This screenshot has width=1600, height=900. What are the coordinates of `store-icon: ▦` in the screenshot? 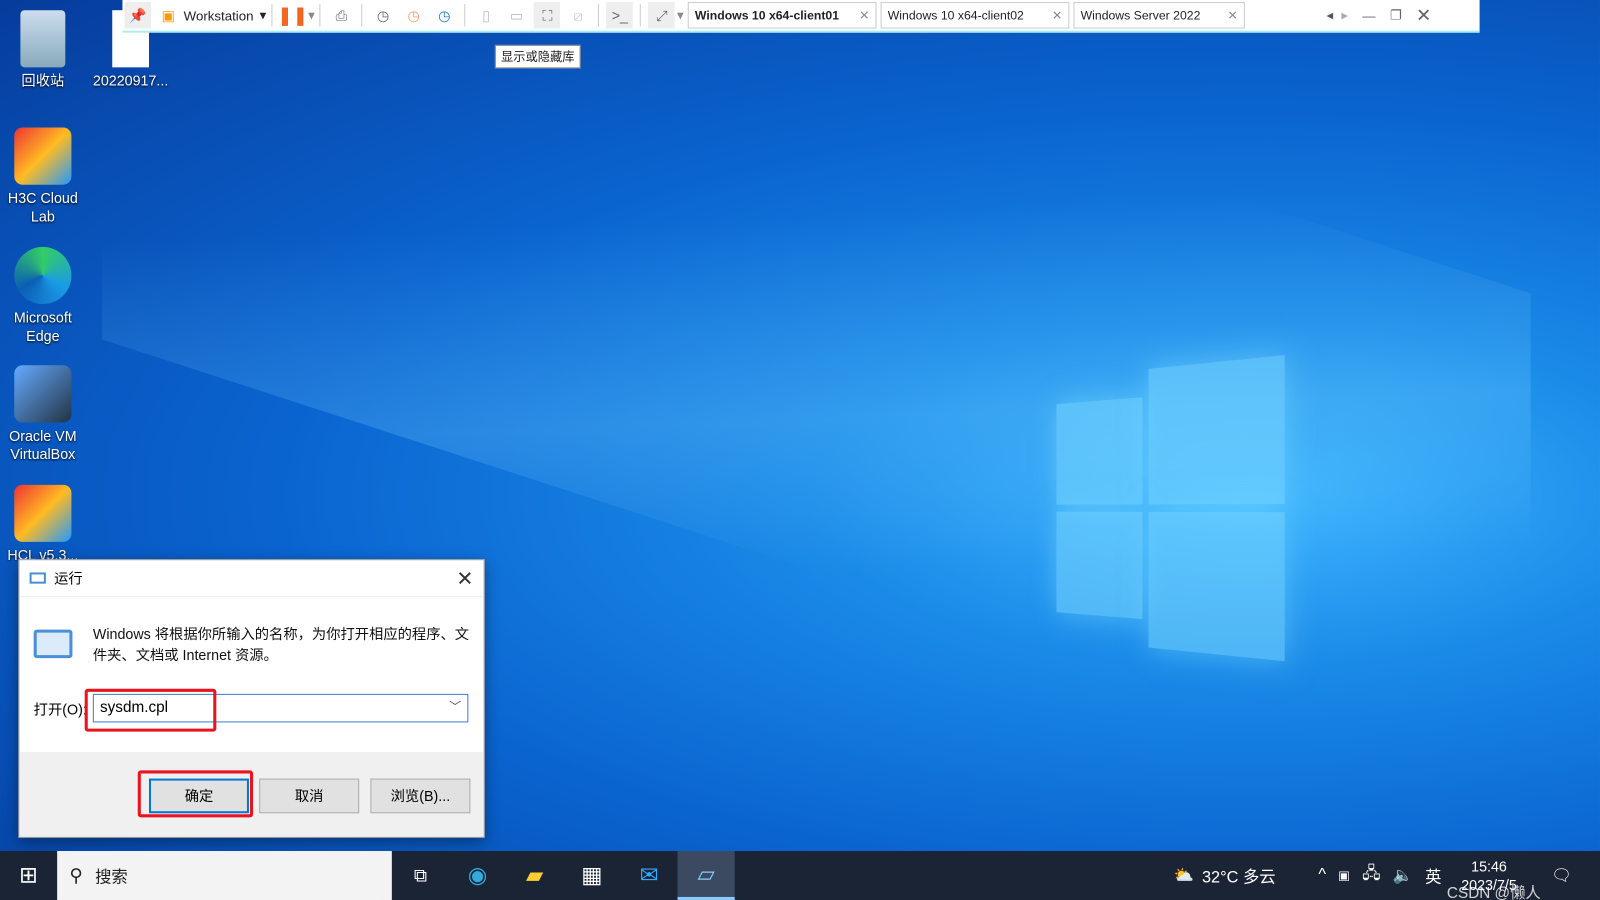 It's located at (591, 875).